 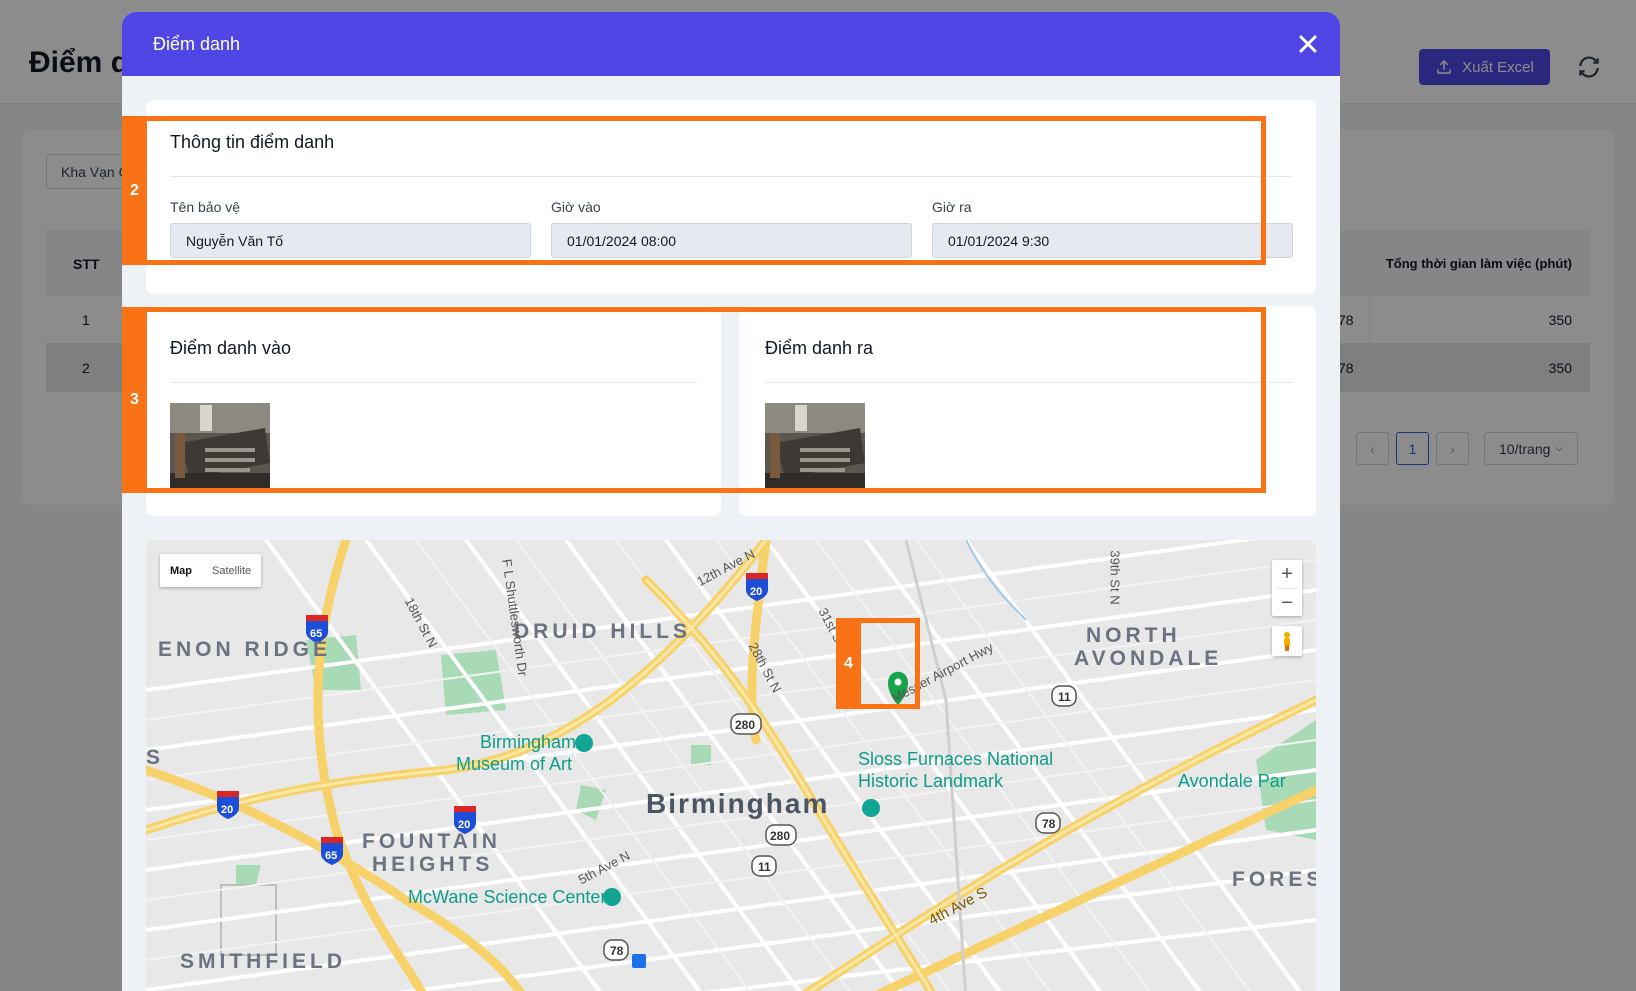 I want to click on interstate-65-label: 65, so click(x=331, y=856).